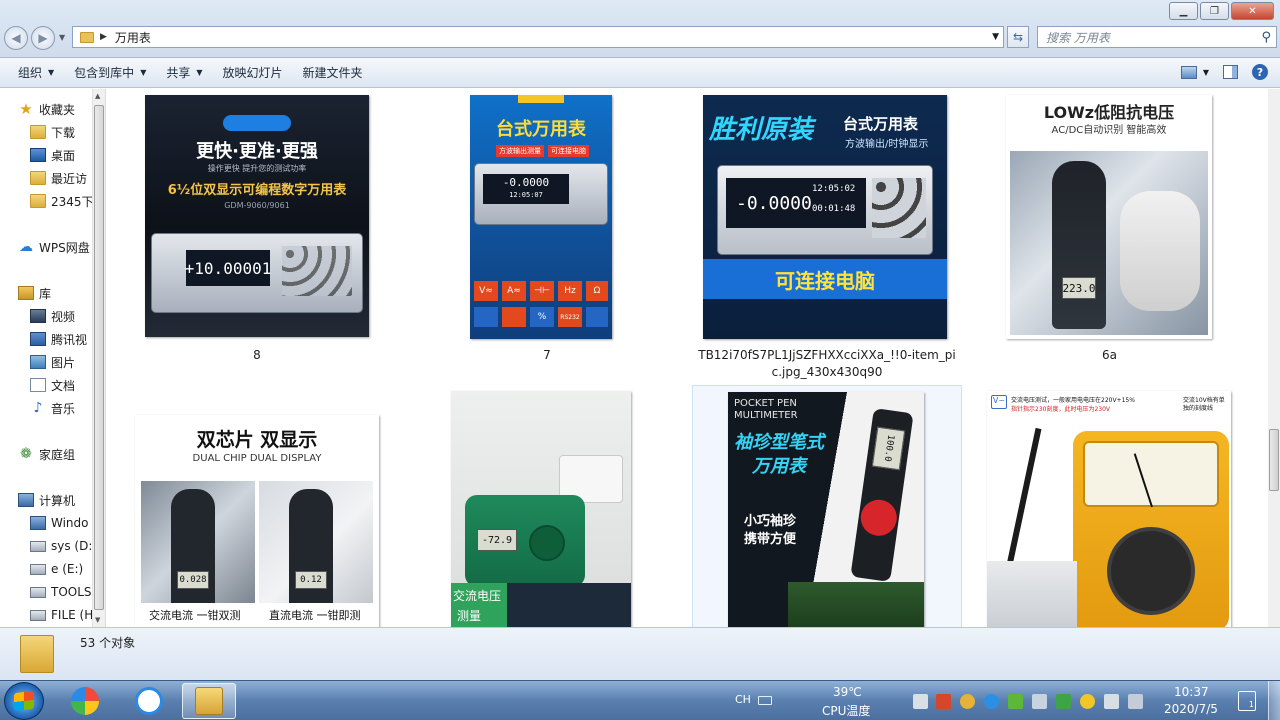  I want to click on forward-button: ▶, so click(43, 38).